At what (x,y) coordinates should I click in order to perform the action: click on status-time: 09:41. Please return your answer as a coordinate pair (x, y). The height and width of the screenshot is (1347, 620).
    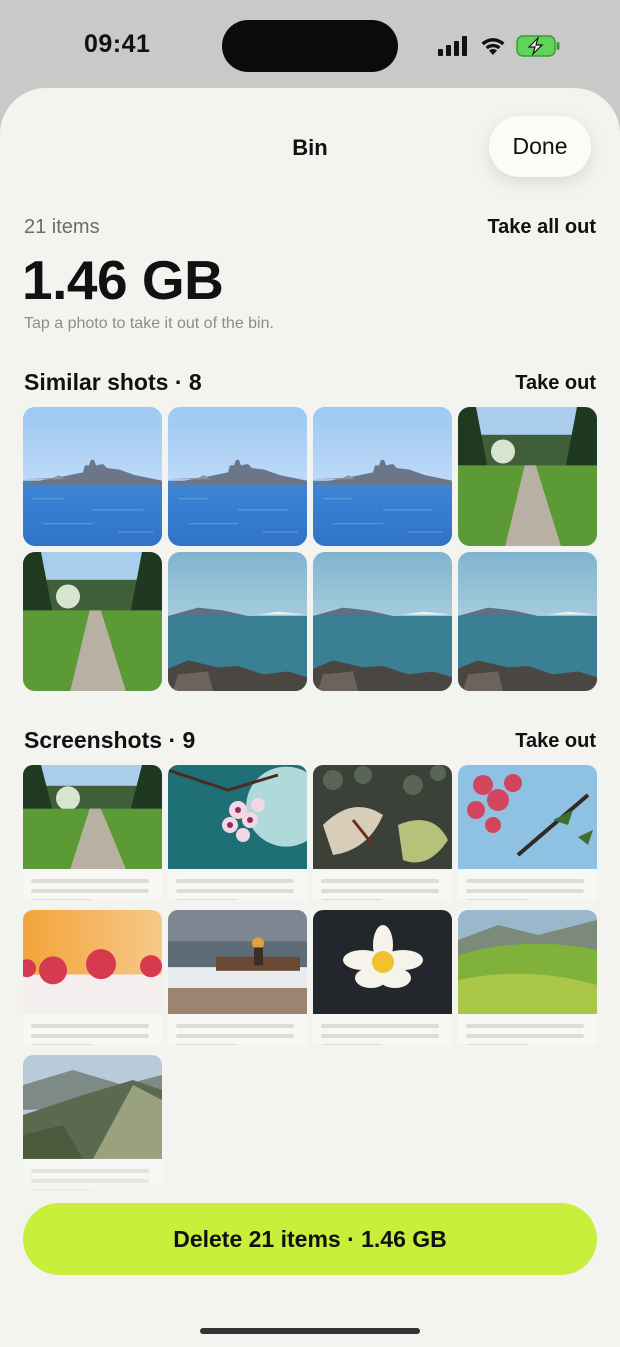
    Looking at the image, I should click on (117, 44).